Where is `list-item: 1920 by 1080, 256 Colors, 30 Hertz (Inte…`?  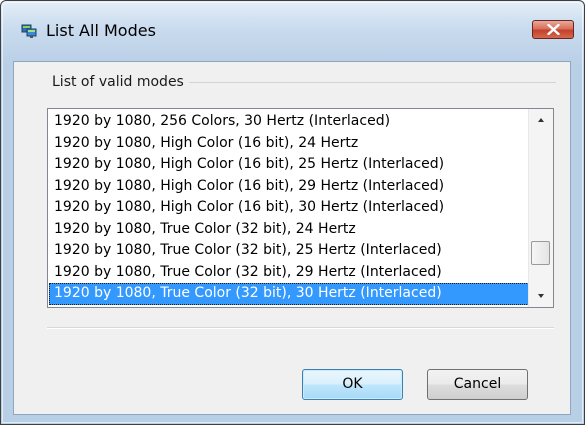
list-item: 1920 by 1080, 256 Colors, 30 Hertz (Inte… is located at coordinates (289, 122).